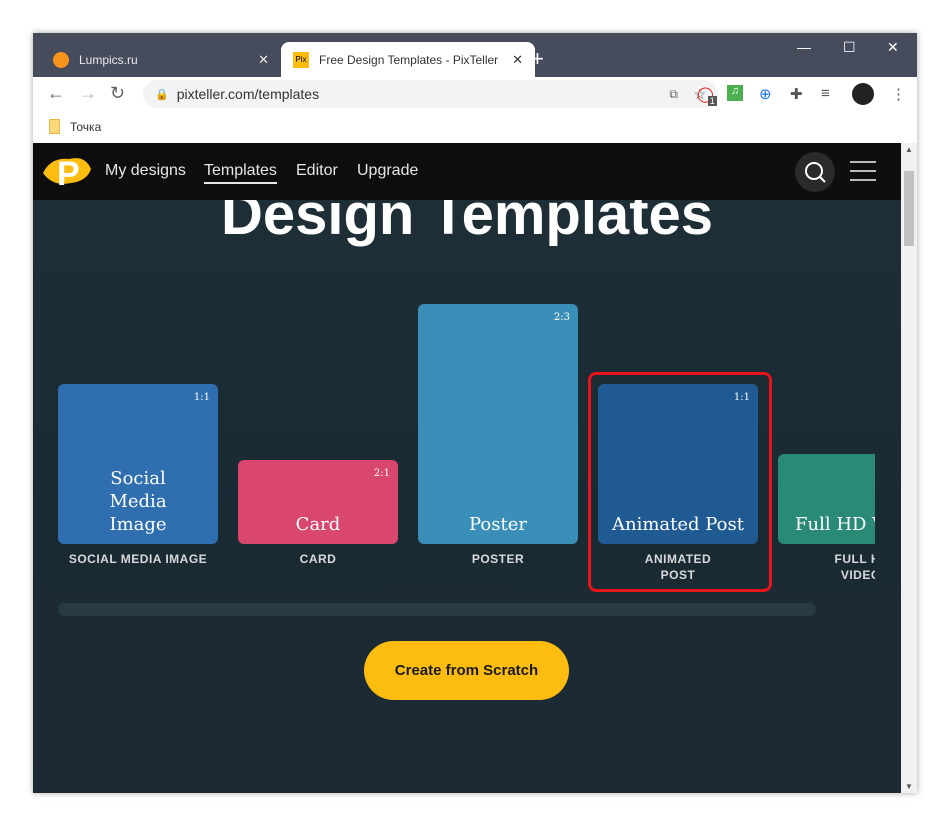 This screenshot has width=950, height=826. I want to click on url-text: pixteller.com/templates, so click(248, 94).